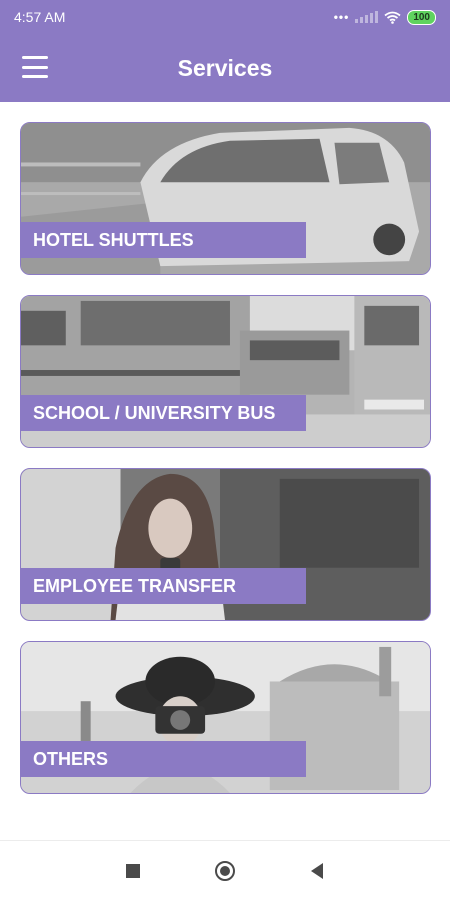 Image resolution: width=450 pixels, height=900 pixels. What do you see at coordinates (163, 586) in the screenshot?
I see `service-label: EMPLOYEE TRANSFER` at bounding box center [163, 586].